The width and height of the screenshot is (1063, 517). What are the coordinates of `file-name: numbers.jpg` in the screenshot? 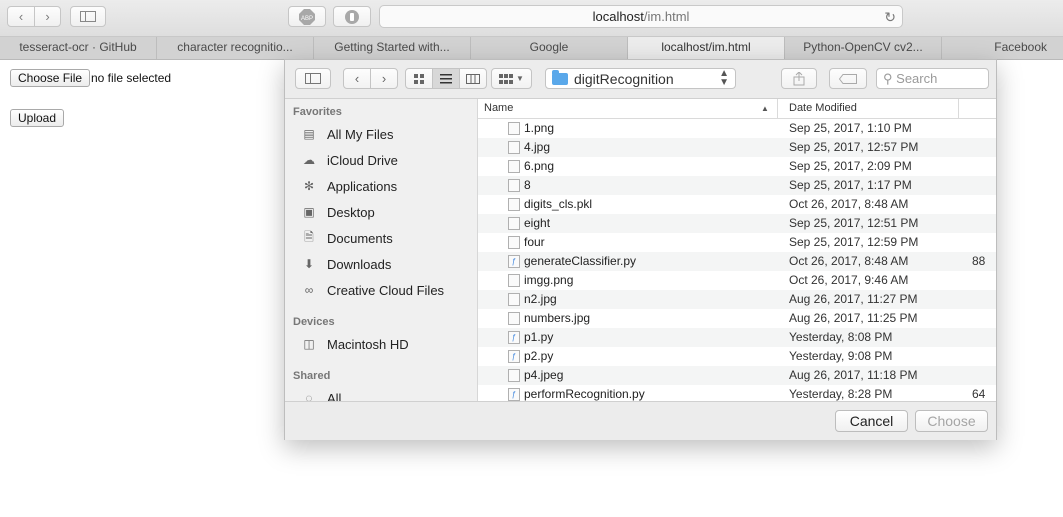 It's located at (557, 318).